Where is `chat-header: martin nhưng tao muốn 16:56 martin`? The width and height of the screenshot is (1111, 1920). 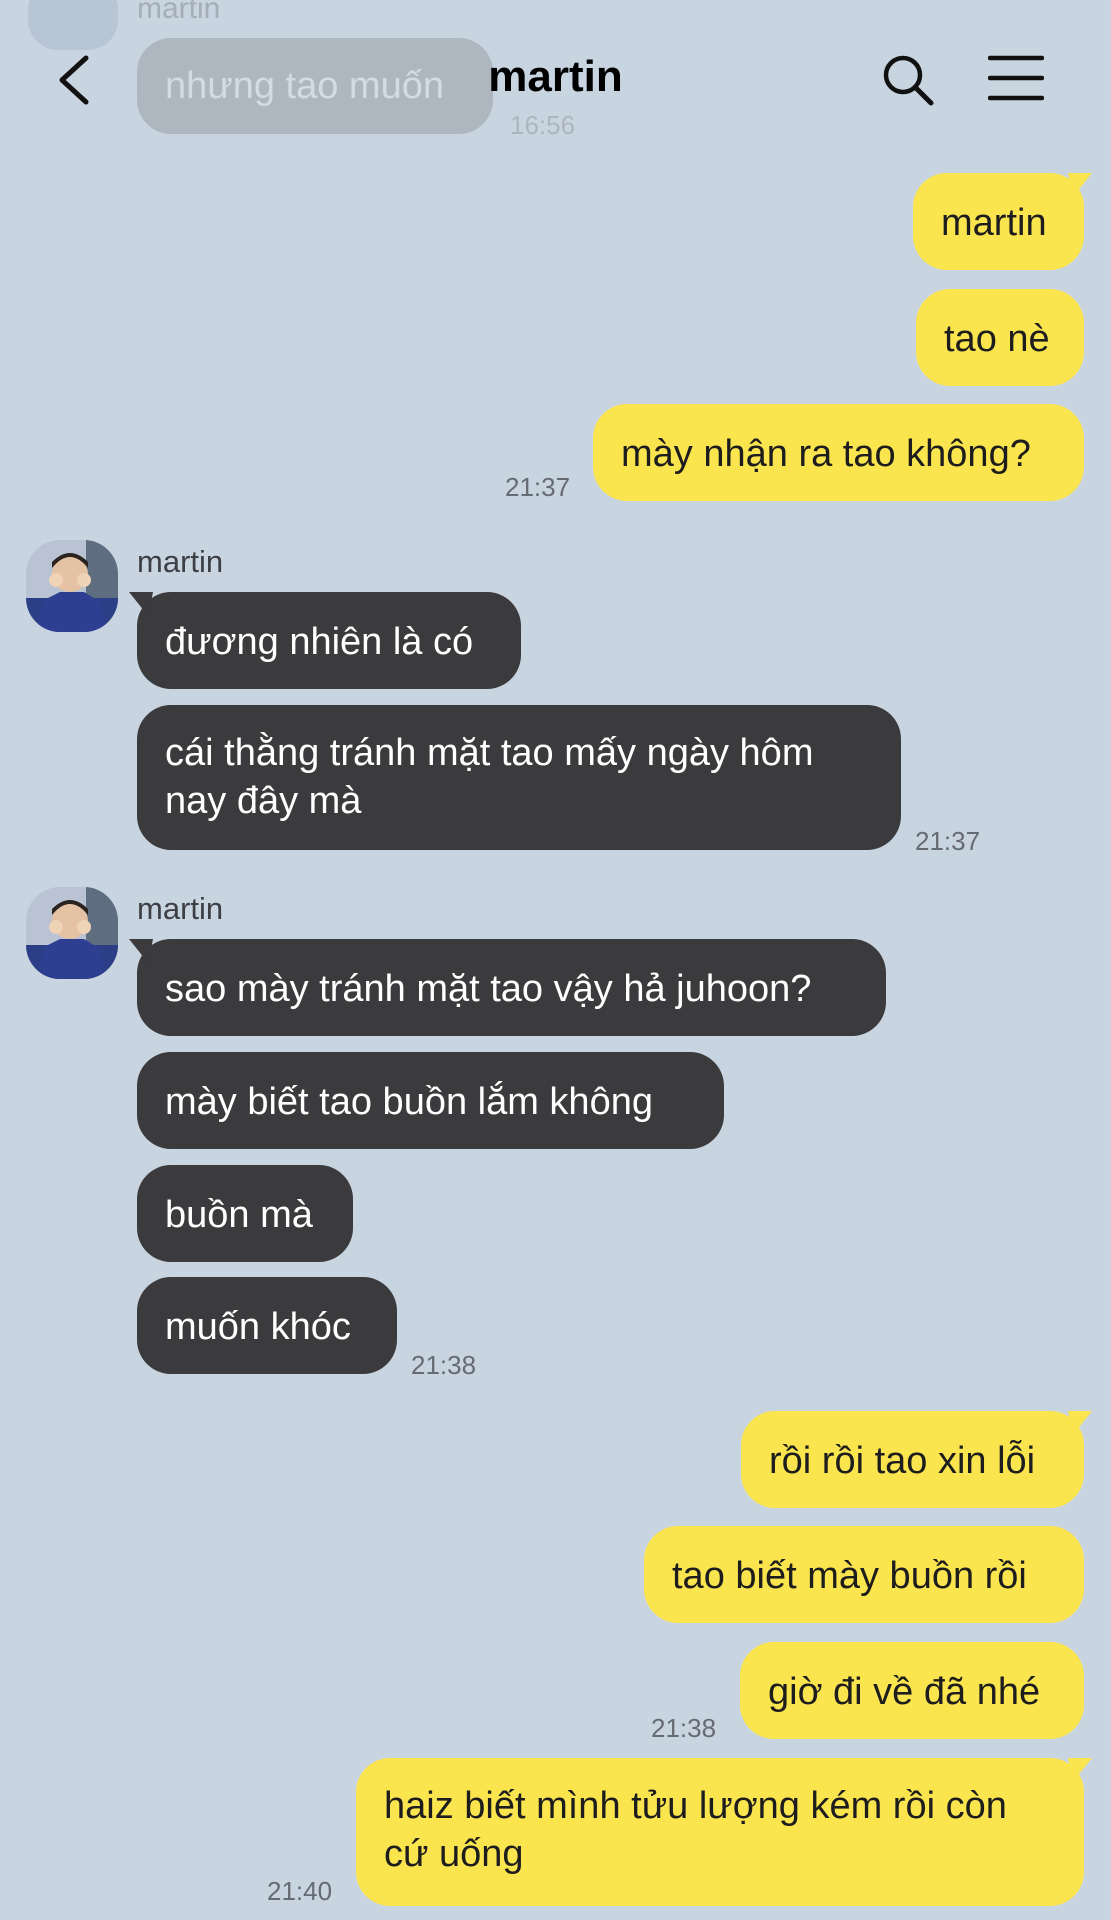
chat-header: martin nhưng tao muốn 16:56 martin is located at coordinates (555, 70).